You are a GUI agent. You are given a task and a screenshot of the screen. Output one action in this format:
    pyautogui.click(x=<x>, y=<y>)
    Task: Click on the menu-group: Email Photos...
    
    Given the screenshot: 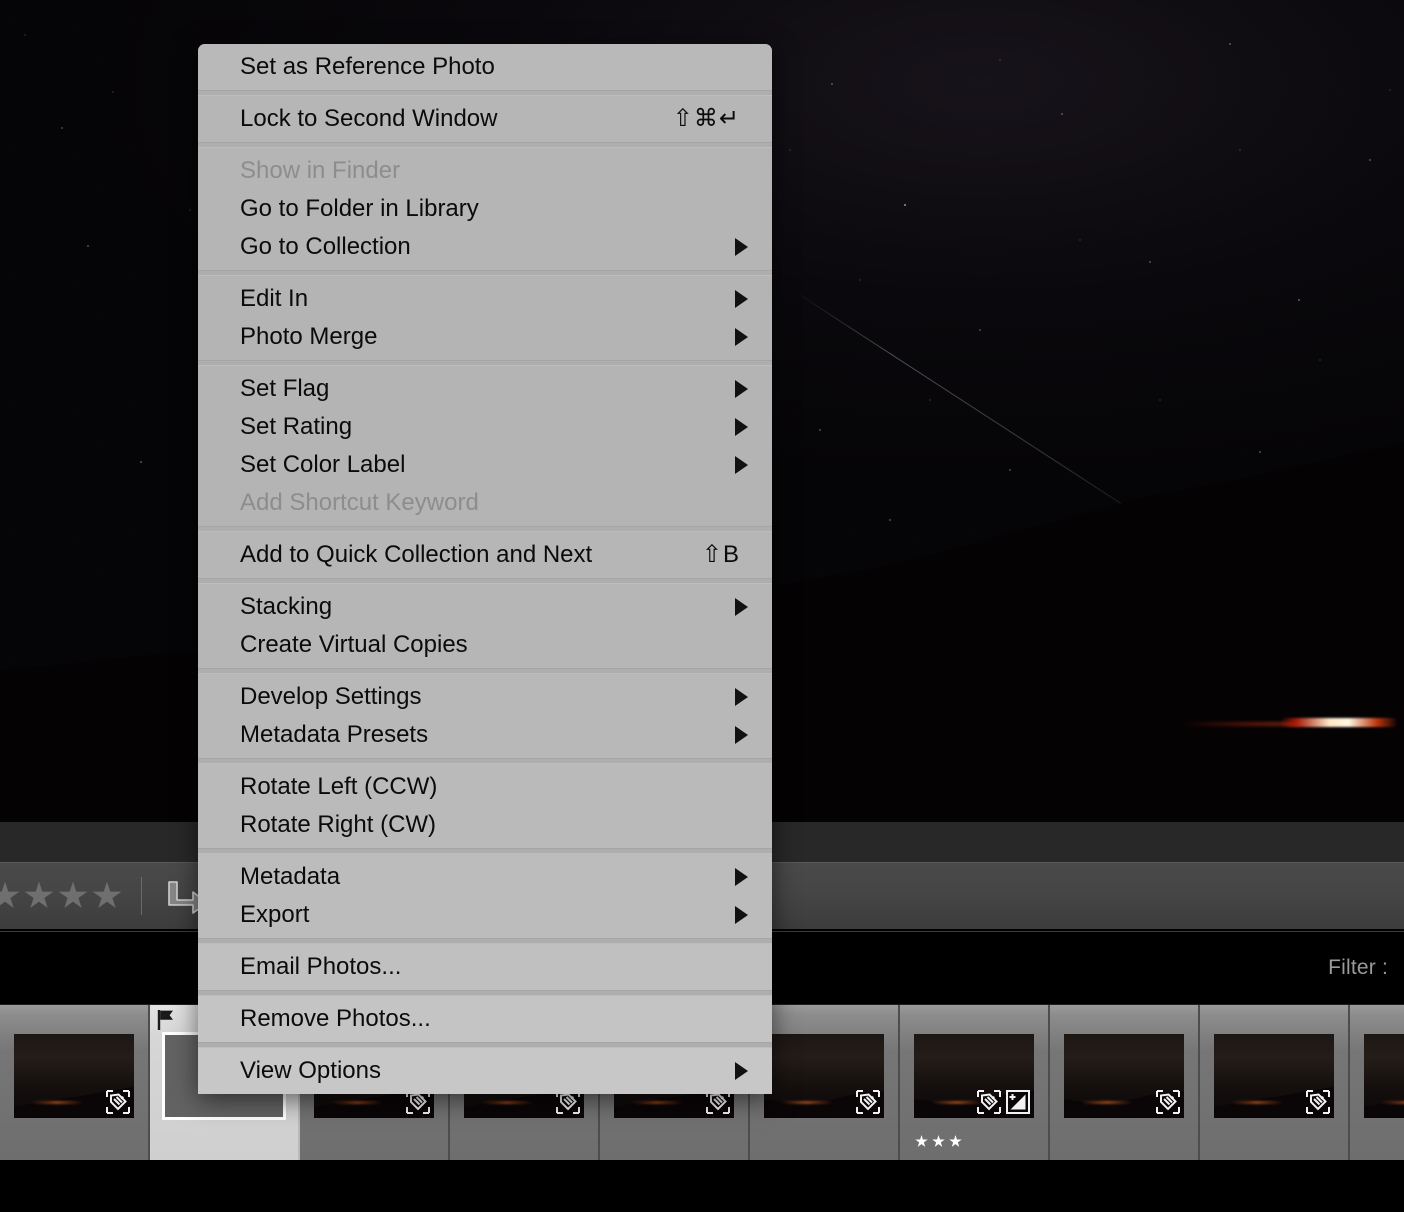 What is the action you would take?
    pyautogui.click(x=485, y=967)
    